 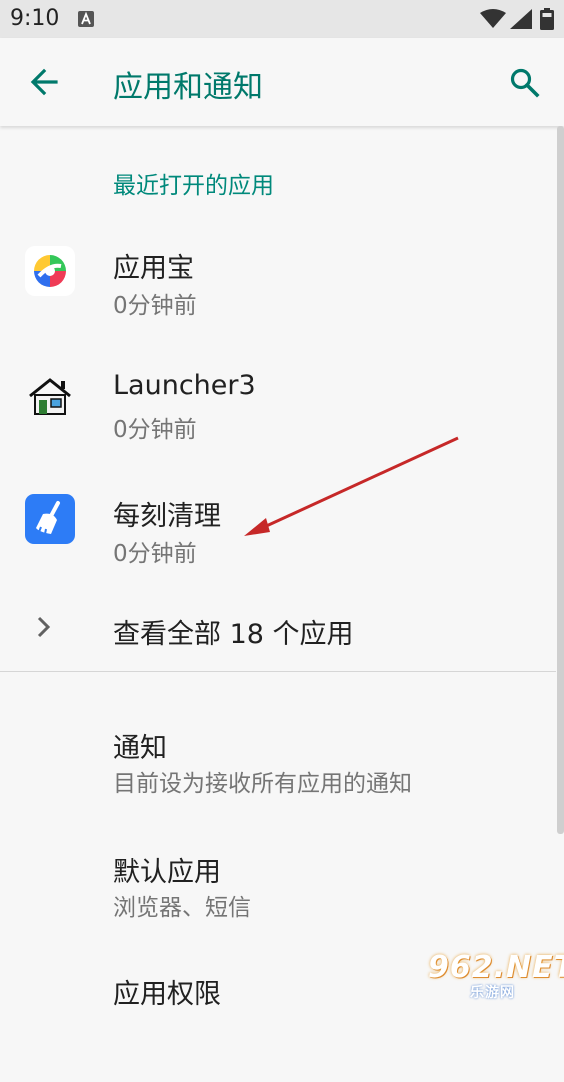 What do you see at coordinates (560, 480) in the screenshot?
I see `scrollbar` at bounding box center [560, 480].